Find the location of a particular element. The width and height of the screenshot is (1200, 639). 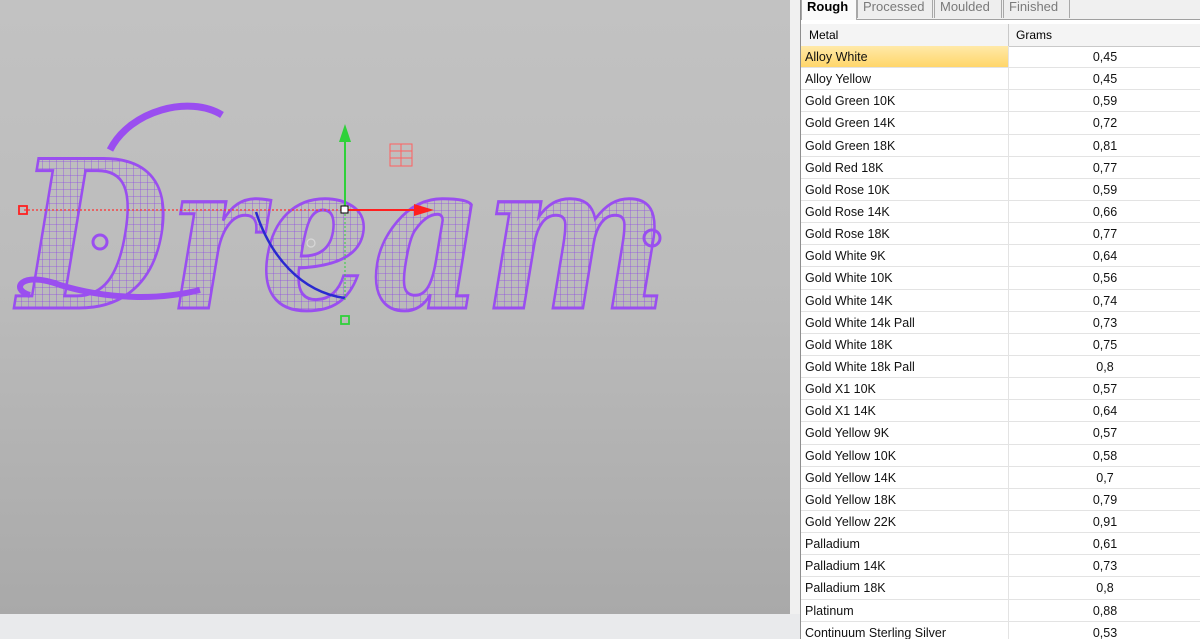

table-row: Alloy White 0,45 is located at coordinates (1000, 57).